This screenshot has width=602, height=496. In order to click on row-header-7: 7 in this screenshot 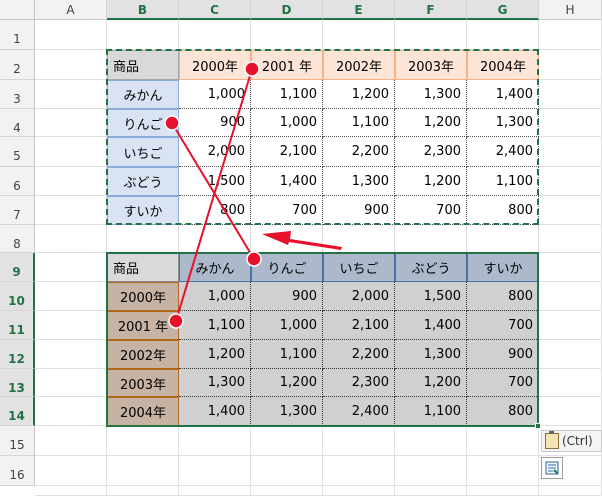, I will do `click(17, 210)`.